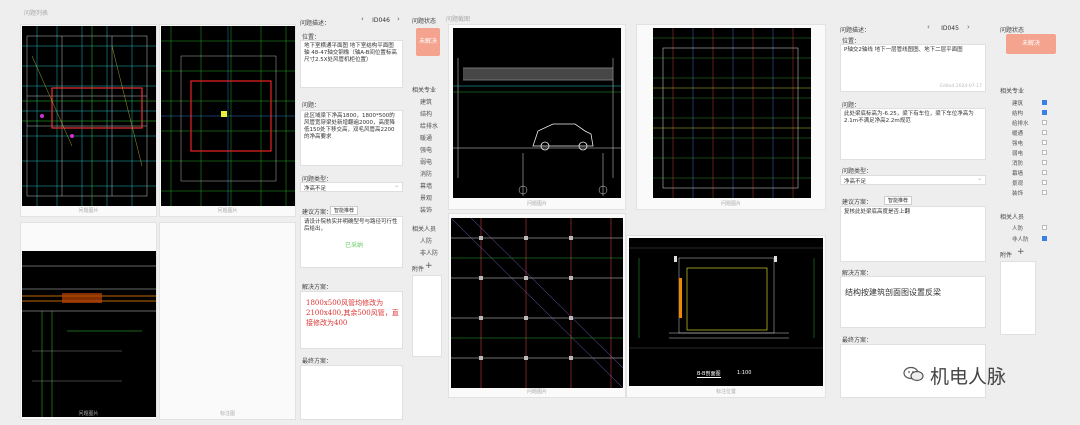 Image resolution: width=1080 pixels, height=425 pixels. I want to click on solution-text: 1800x500风管均修改为2100x400,其余500风管，直接修改为400, so click(352, 313).